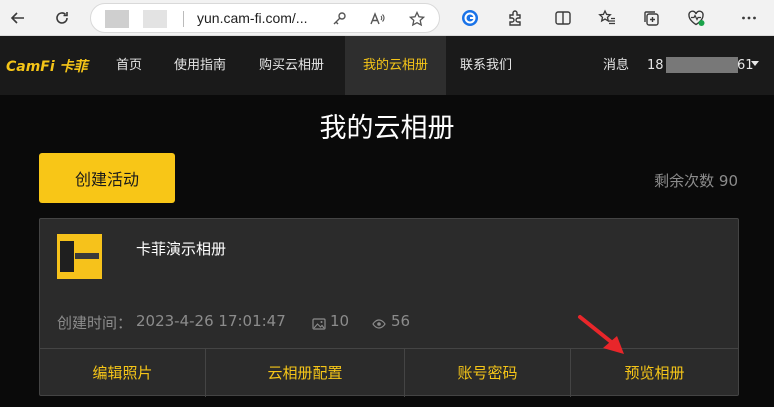 The width and height of the screenshot is (774, 407). Describe the element at coordinates (651, 18) in the screenshot. I see `collections-icon` at that location.